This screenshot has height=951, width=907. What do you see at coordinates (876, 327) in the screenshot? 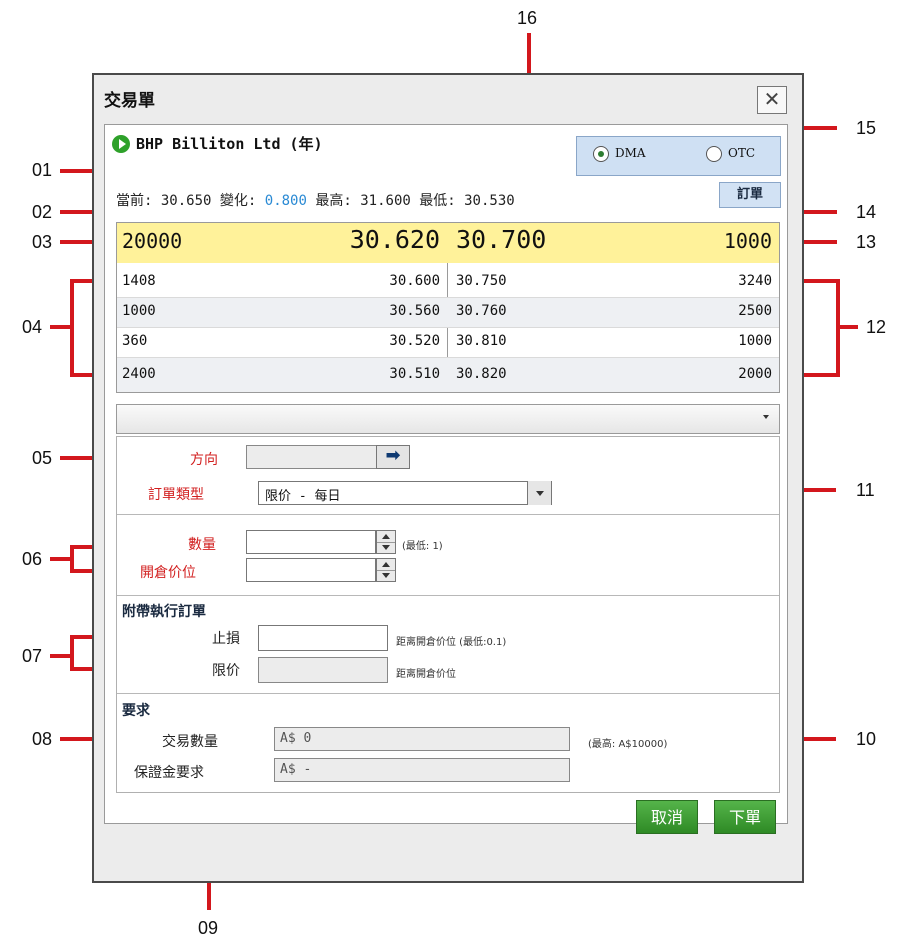
I see `callout-12: 12` at bounding box center [876, 327].